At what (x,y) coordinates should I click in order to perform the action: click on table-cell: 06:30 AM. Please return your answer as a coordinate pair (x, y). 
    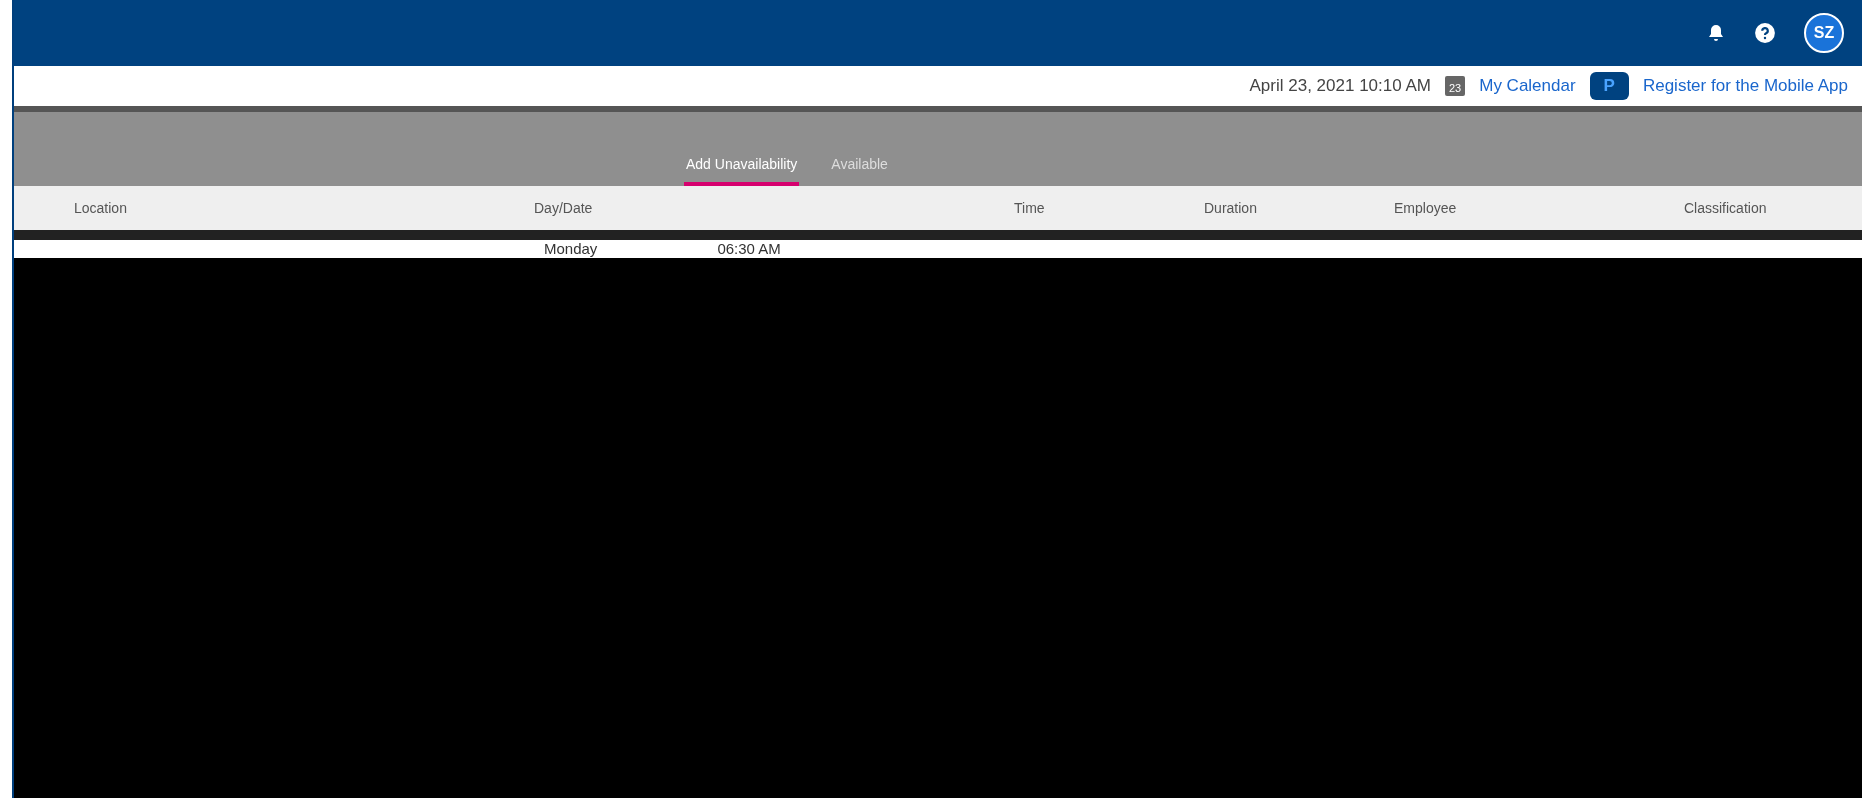
    Looking at the image, I should click on (749, 249).